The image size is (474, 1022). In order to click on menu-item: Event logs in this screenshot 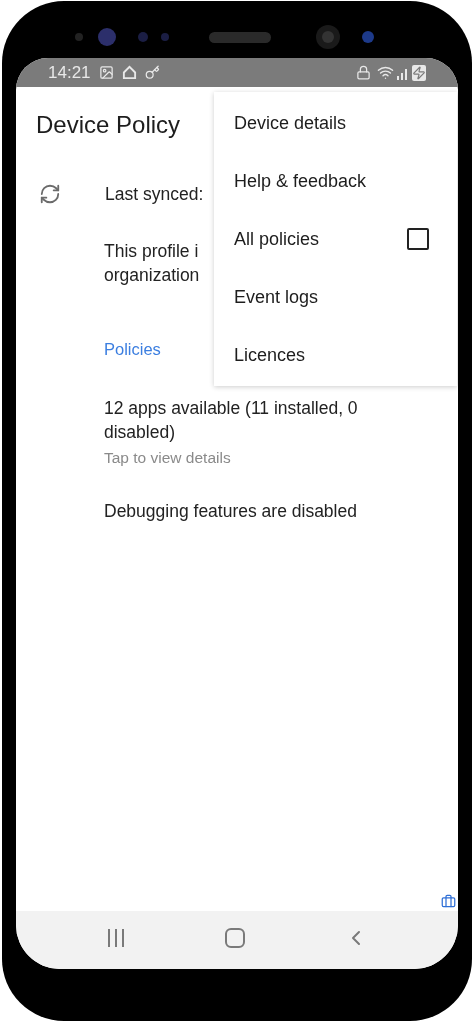, I will do `click(335, 297)`.